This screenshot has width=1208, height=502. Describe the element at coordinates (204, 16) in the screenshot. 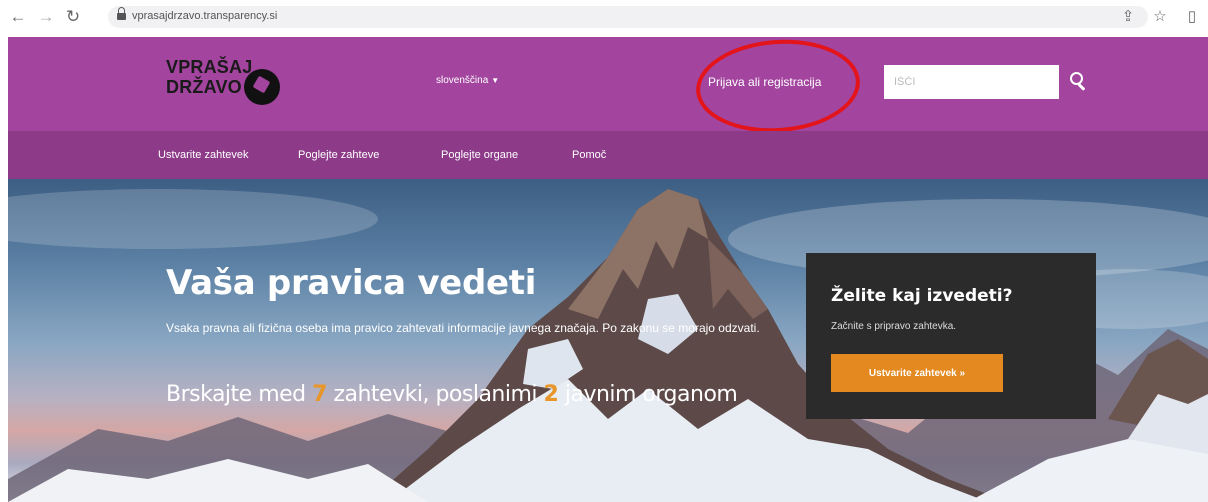

I see `url-text: vprasajdrzavo.transparency.si` at that location.